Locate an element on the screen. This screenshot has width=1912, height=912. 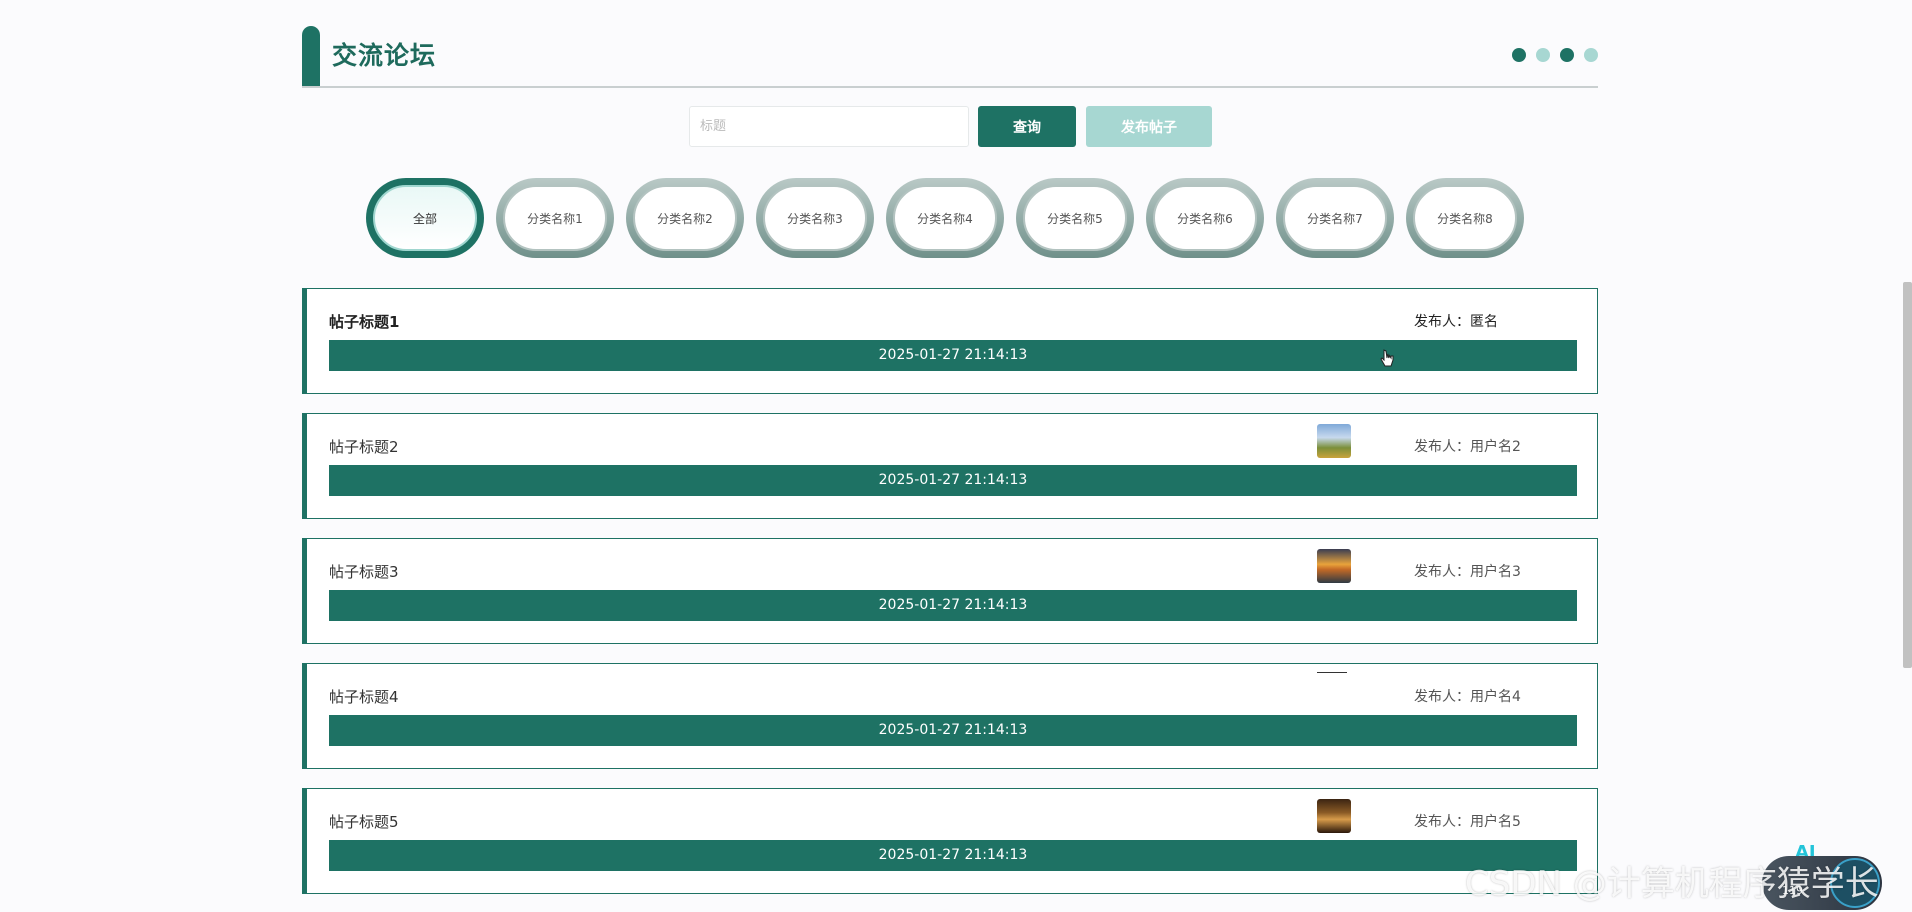
publish-post-button: 发布帖子 is located at coordinates (1149, 126).